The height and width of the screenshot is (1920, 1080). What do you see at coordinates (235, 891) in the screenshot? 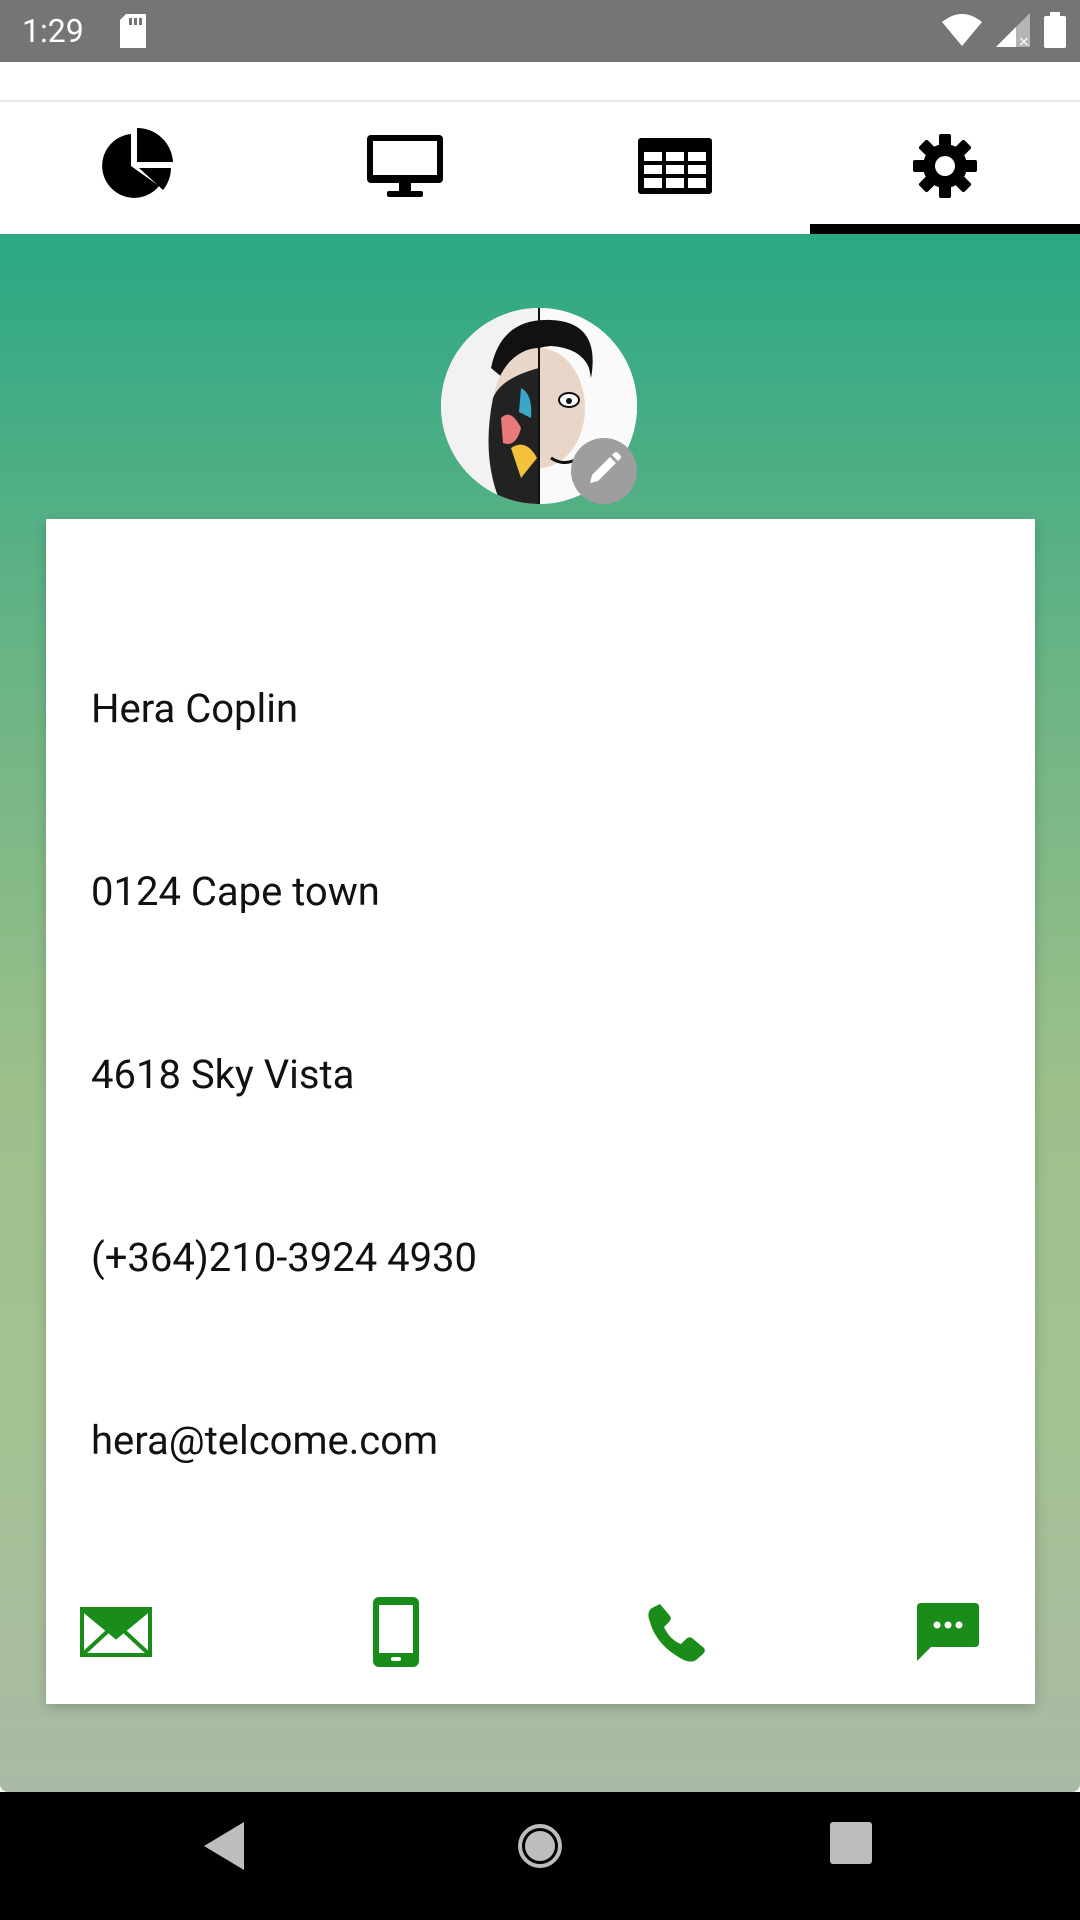
I see `profile-line2: 0124 Cape town` at bounding box center [235, 891].